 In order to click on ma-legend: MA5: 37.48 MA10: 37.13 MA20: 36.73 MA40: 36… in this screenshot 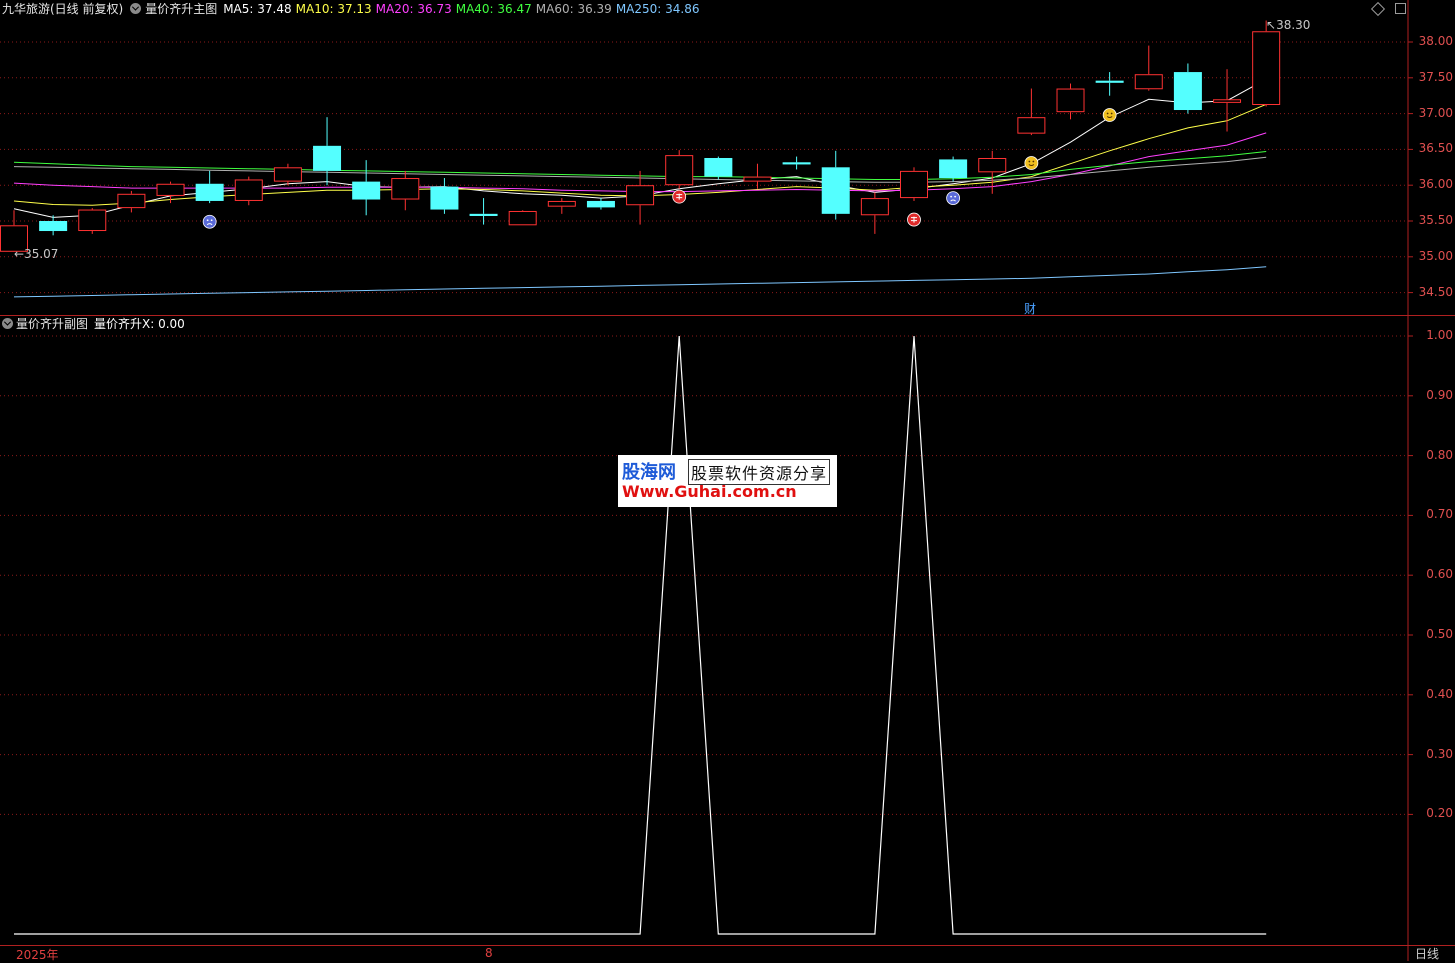, I will do `click(463, 9)`.